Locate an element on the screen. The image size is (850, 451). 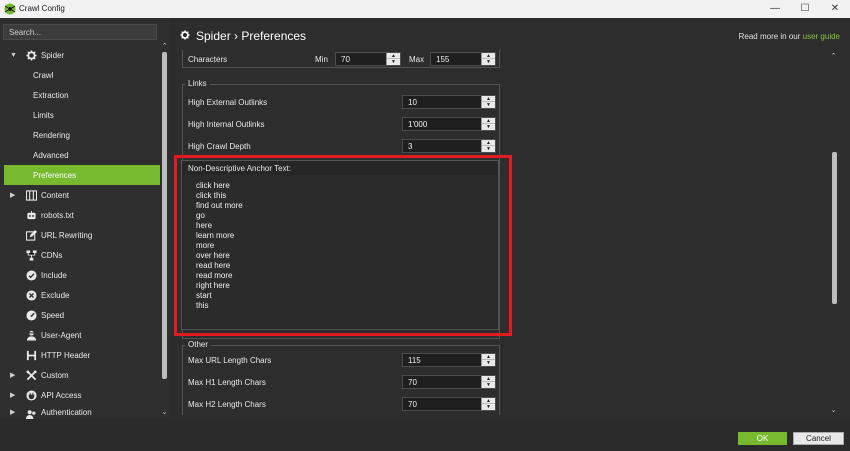
max-h2-length-label: Max H2 Length Chars is located at coordinates (227, 404).